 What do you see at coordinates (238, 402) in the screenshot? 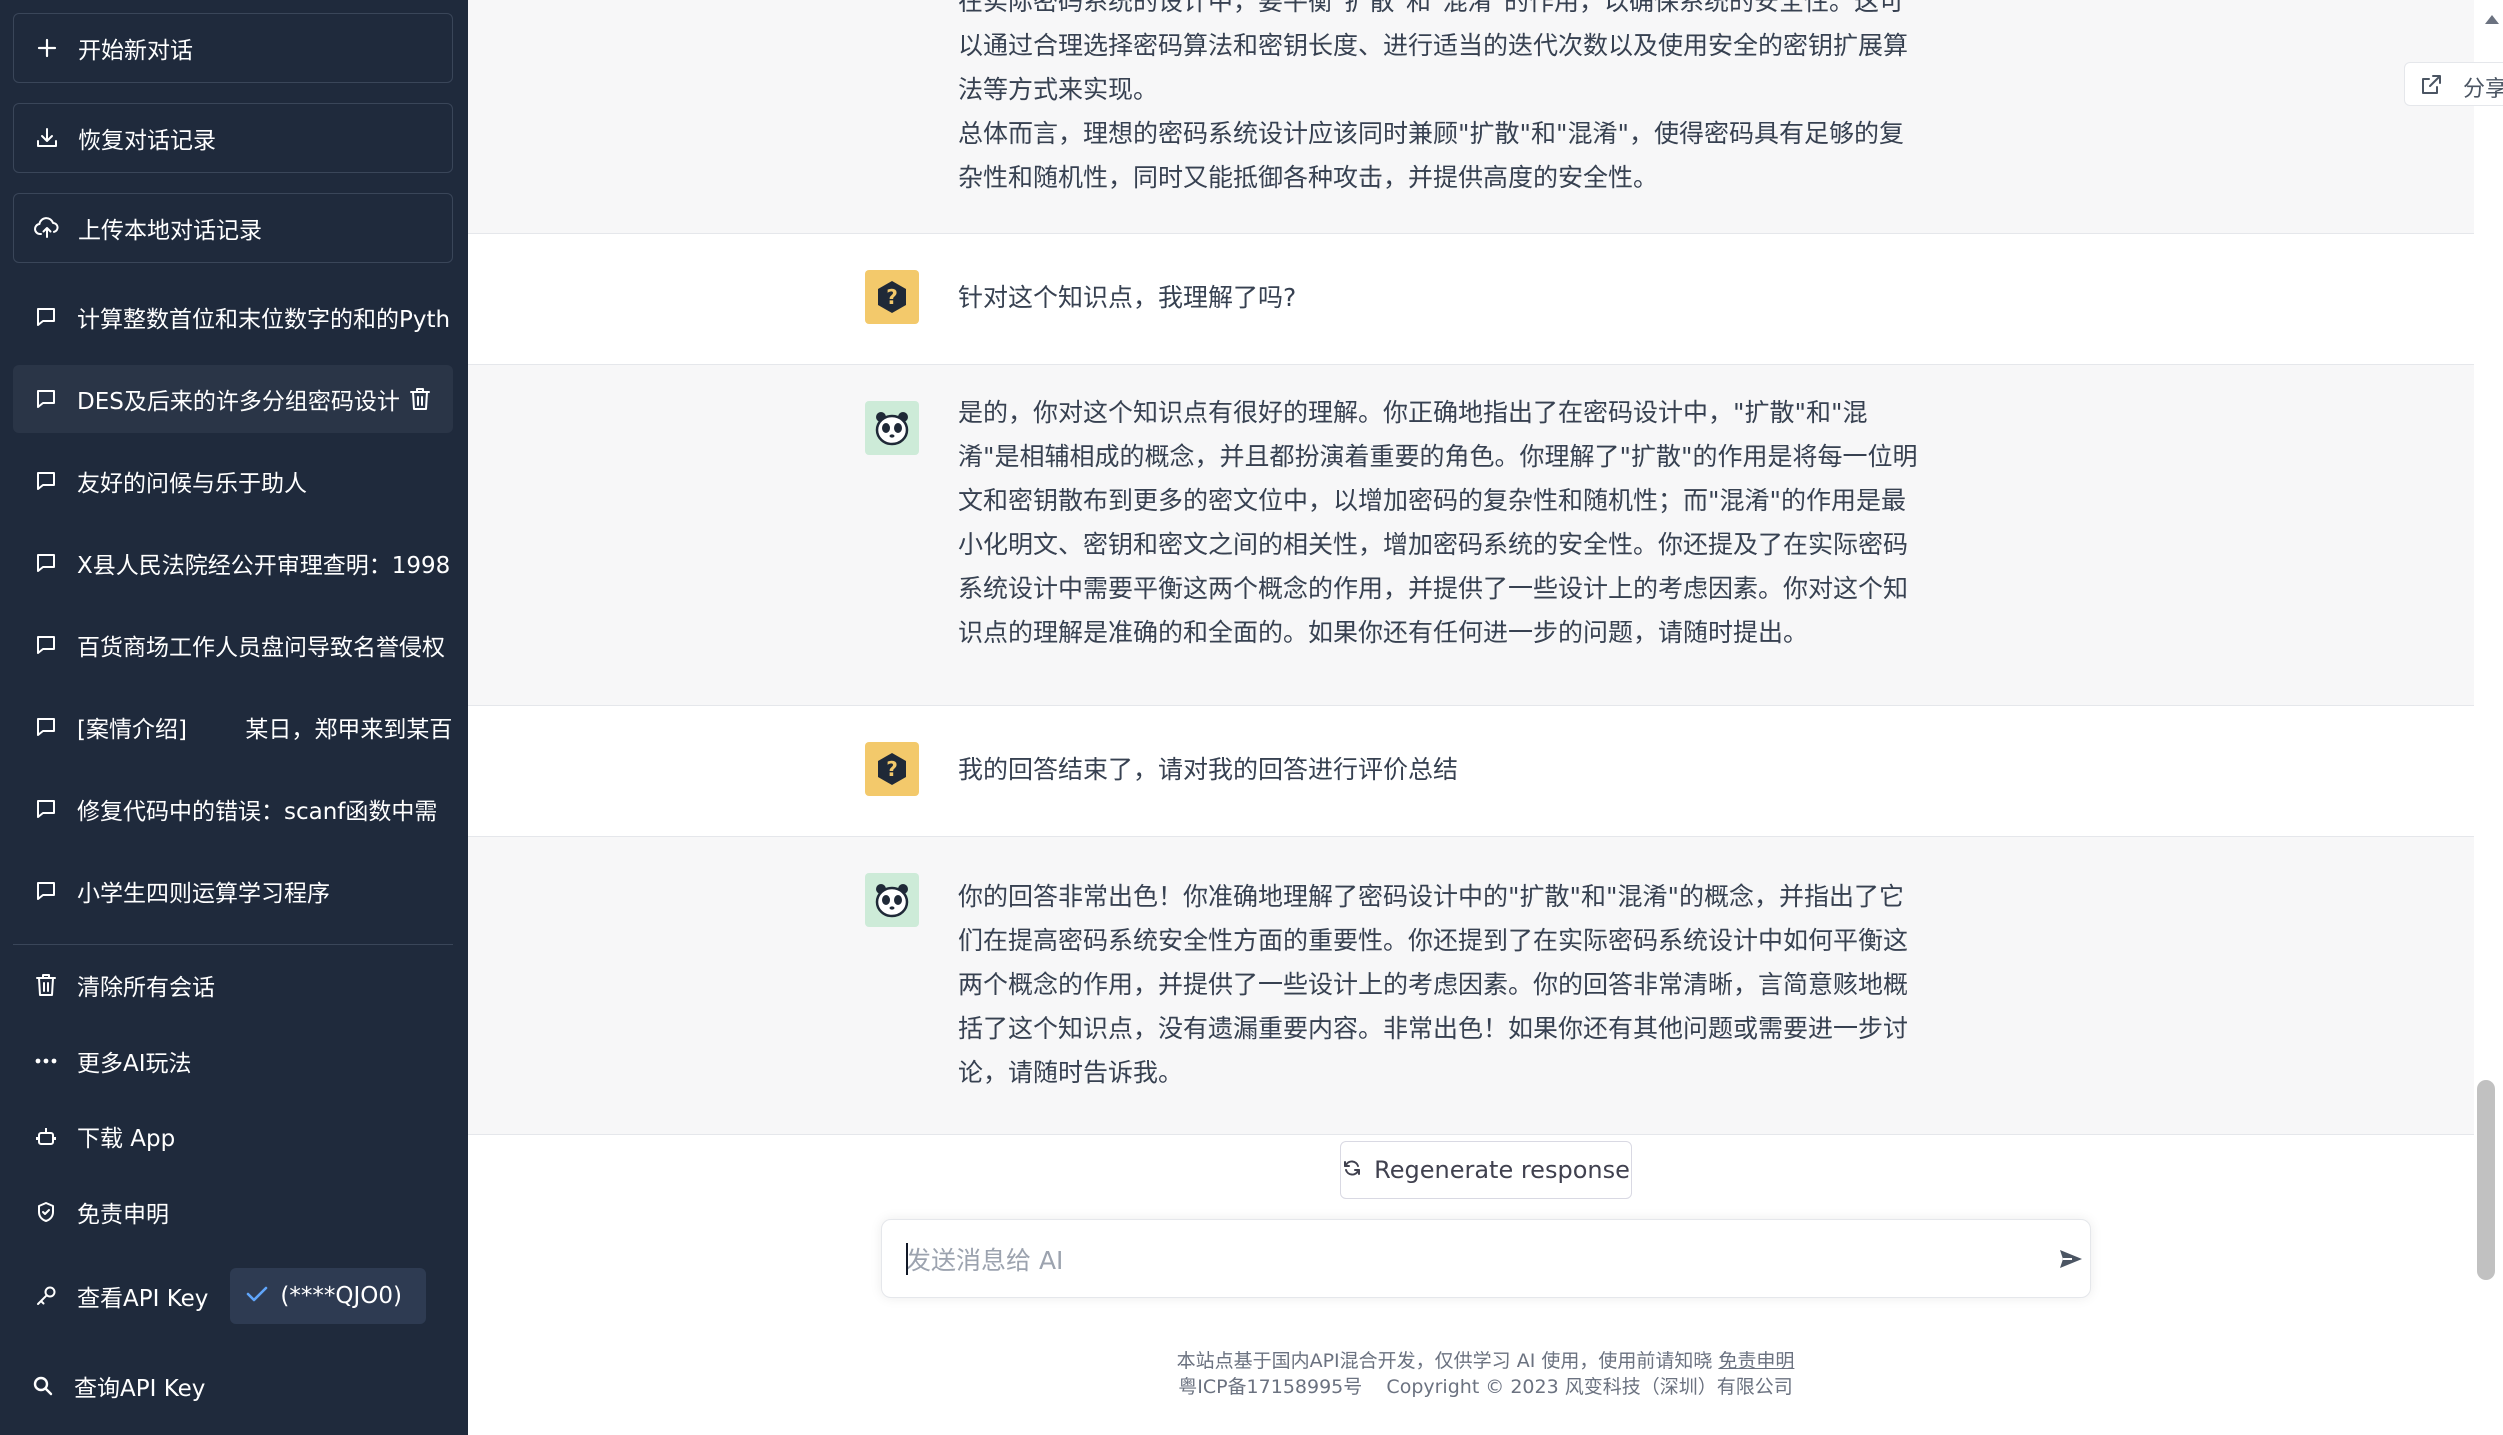
I see `conversation-title: DES及后来的许多分组密码设计` at bounding box center [238, 402].